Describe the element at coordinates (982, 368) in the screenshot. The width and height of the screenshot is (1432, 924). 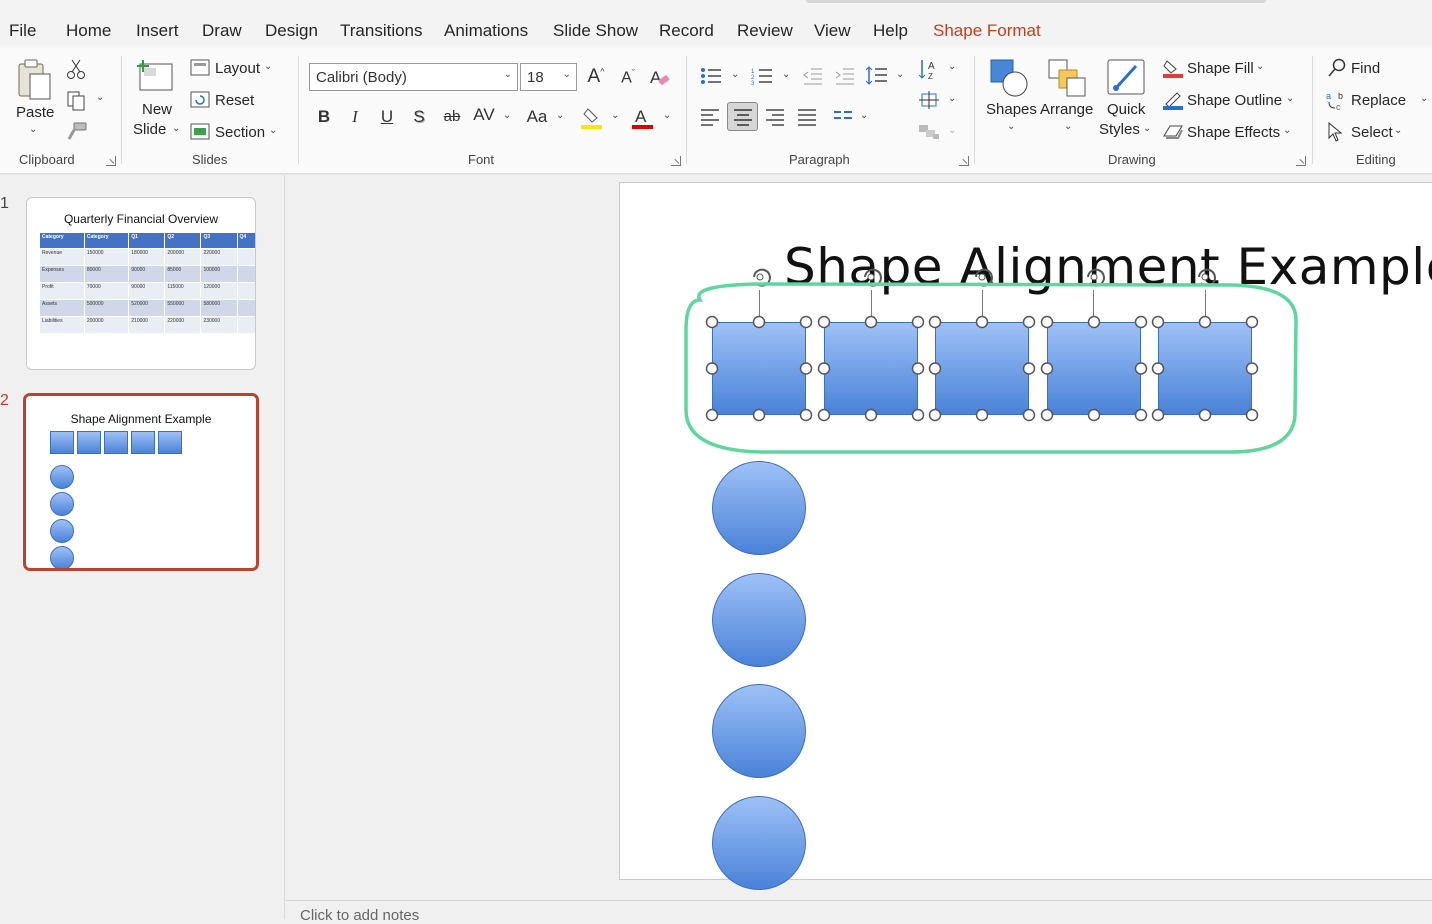
I see `resize-handles` at that location.